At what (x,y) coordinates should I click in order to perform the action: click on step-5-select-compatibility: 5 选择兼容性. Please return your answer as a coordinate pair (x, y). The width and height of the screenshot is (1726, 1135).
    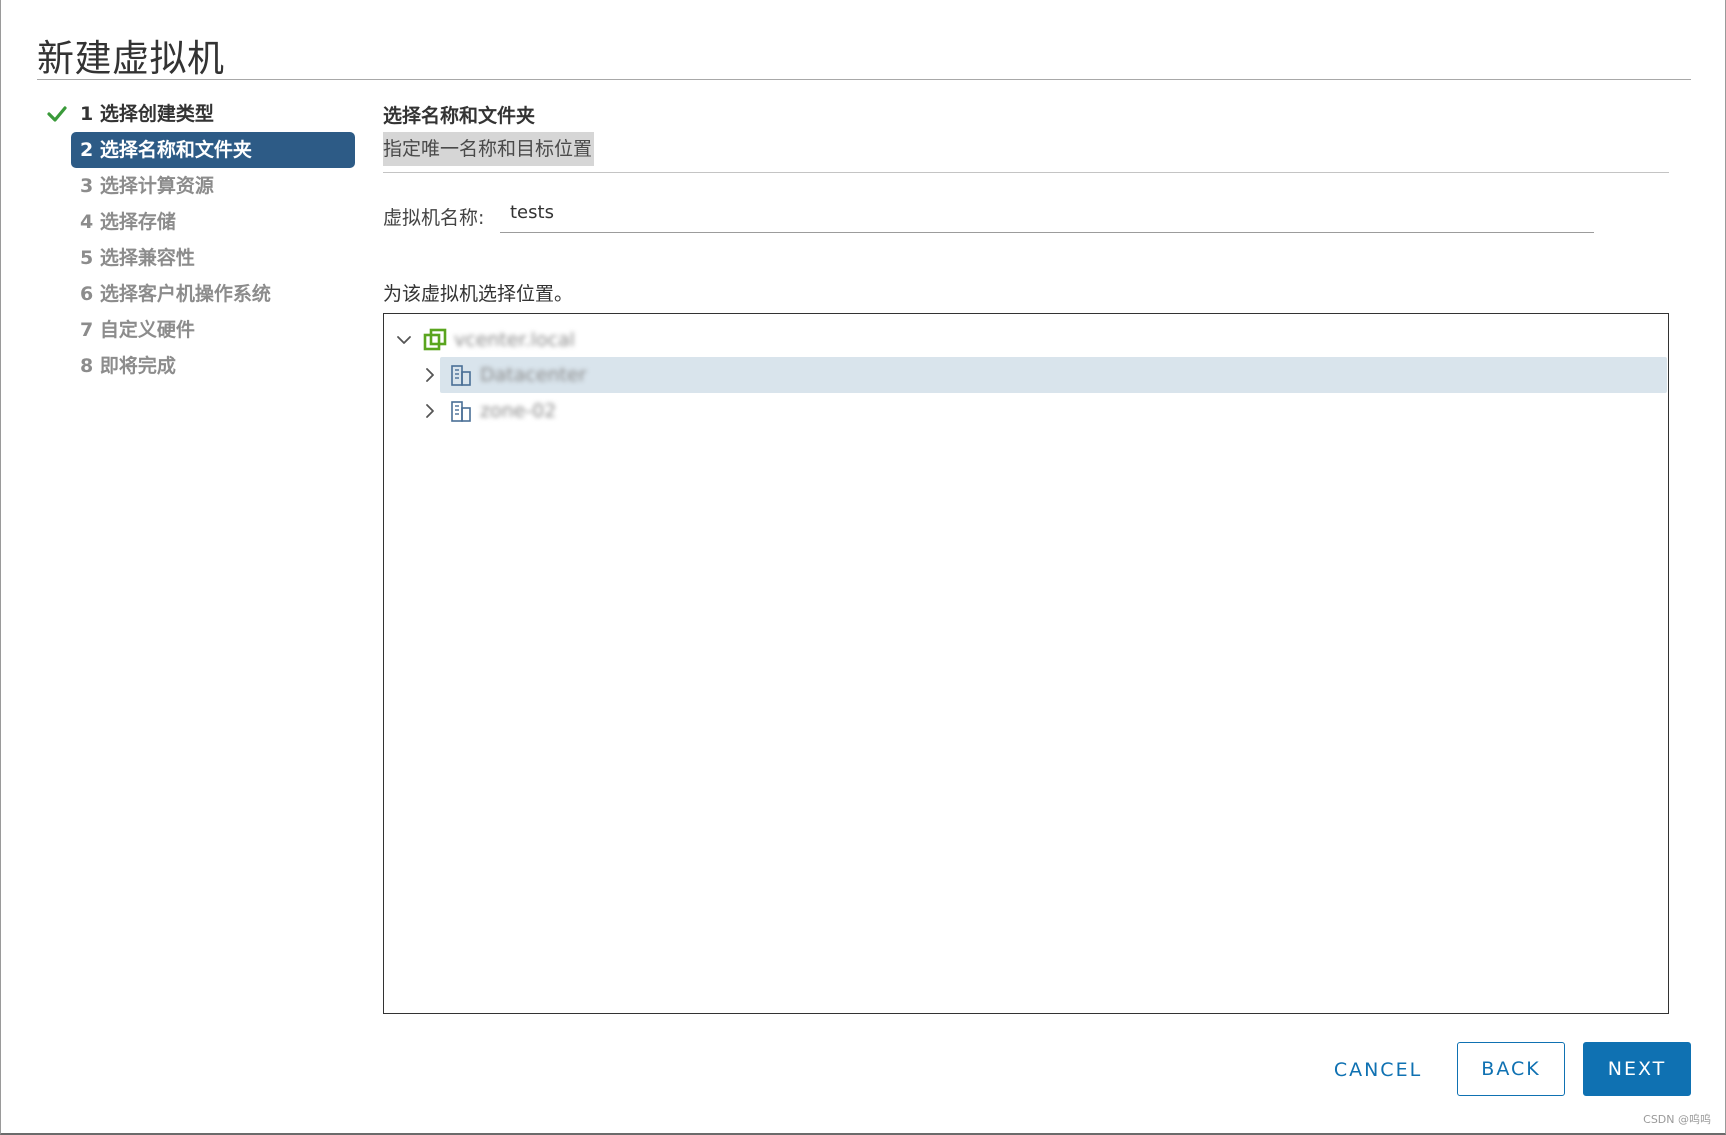
    Looking at the image, I should click on (200, 258).